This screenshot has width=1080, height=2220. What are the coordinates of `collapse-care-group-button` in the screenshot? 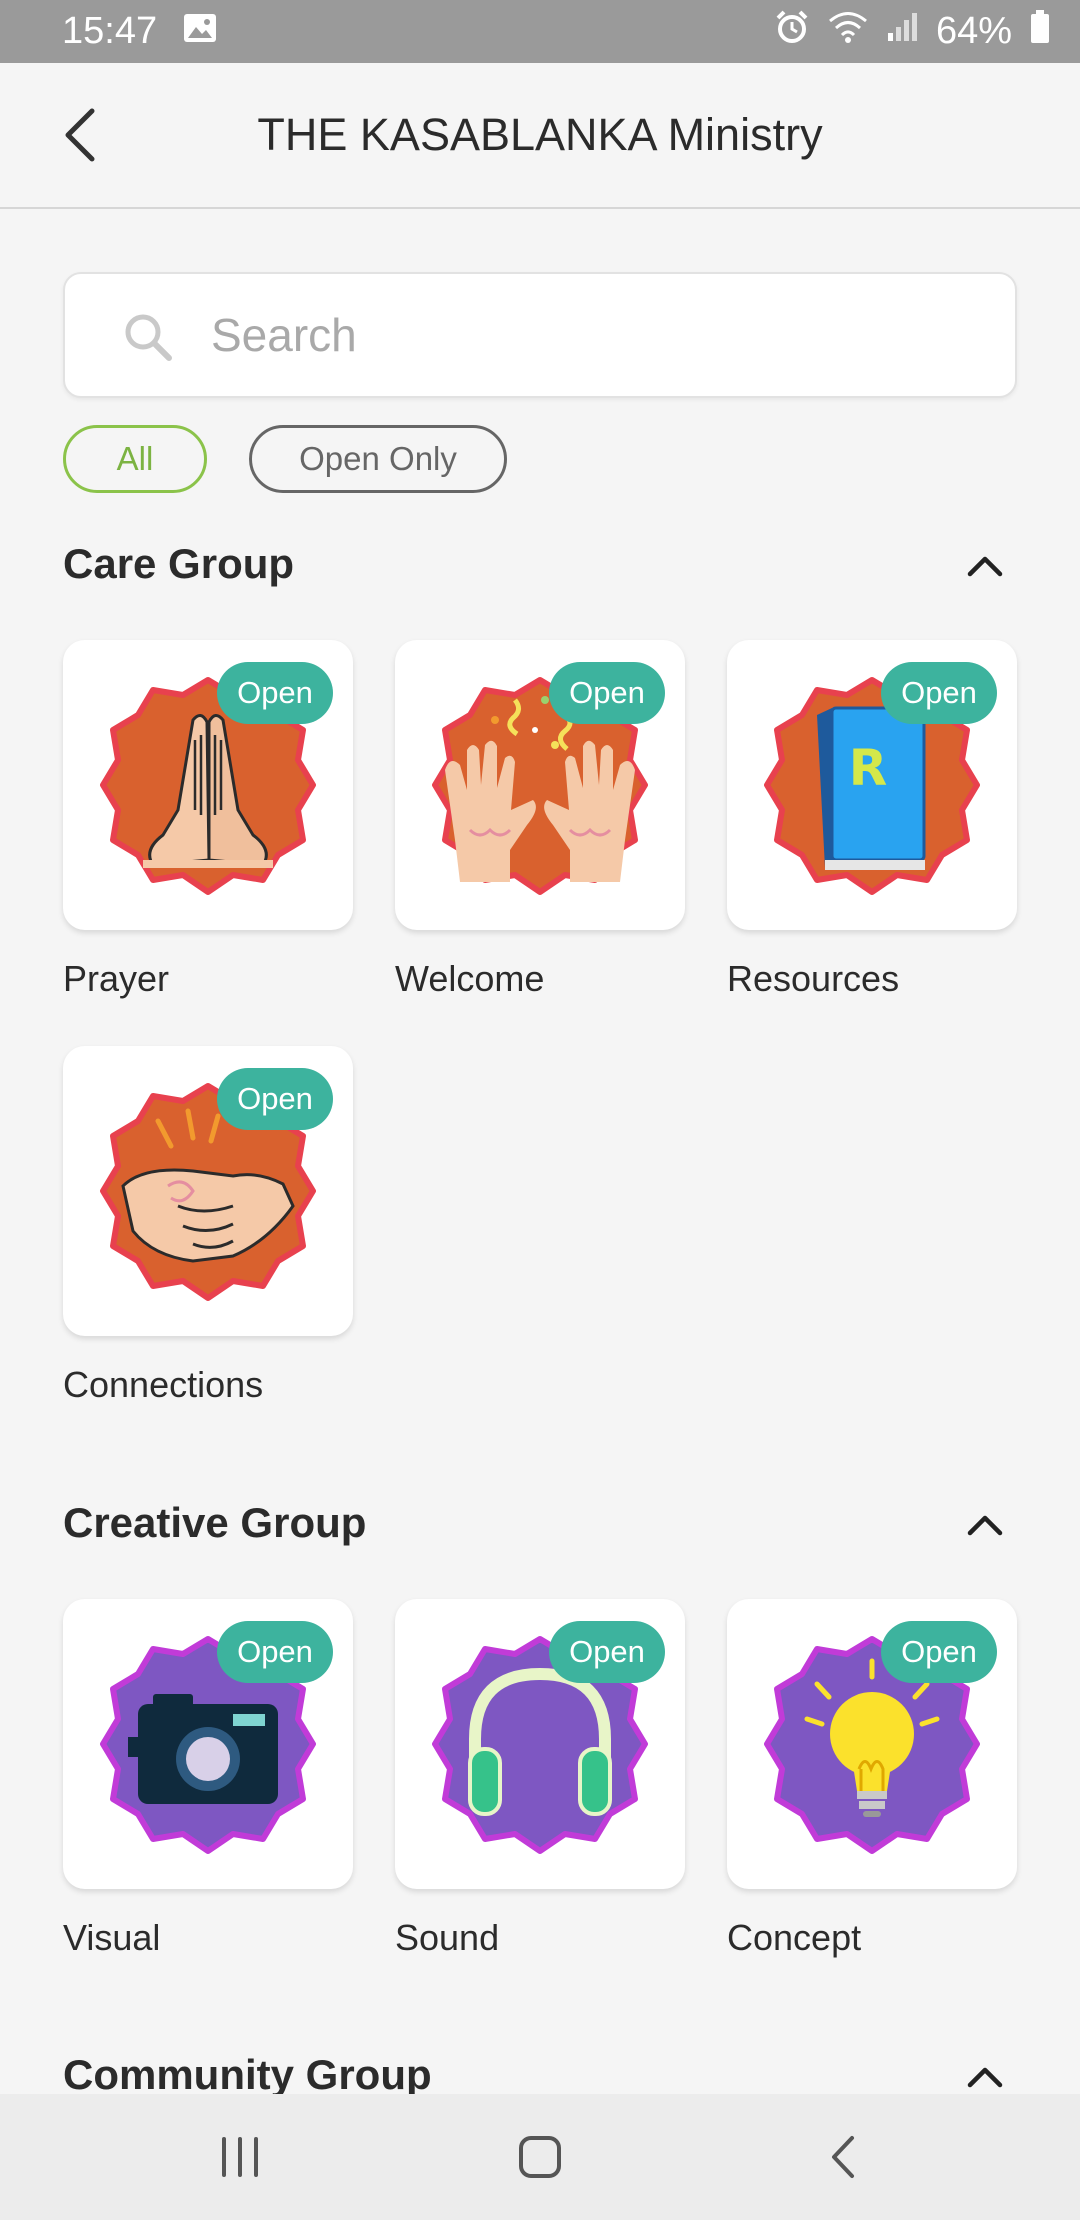 It's located at (985, 566).